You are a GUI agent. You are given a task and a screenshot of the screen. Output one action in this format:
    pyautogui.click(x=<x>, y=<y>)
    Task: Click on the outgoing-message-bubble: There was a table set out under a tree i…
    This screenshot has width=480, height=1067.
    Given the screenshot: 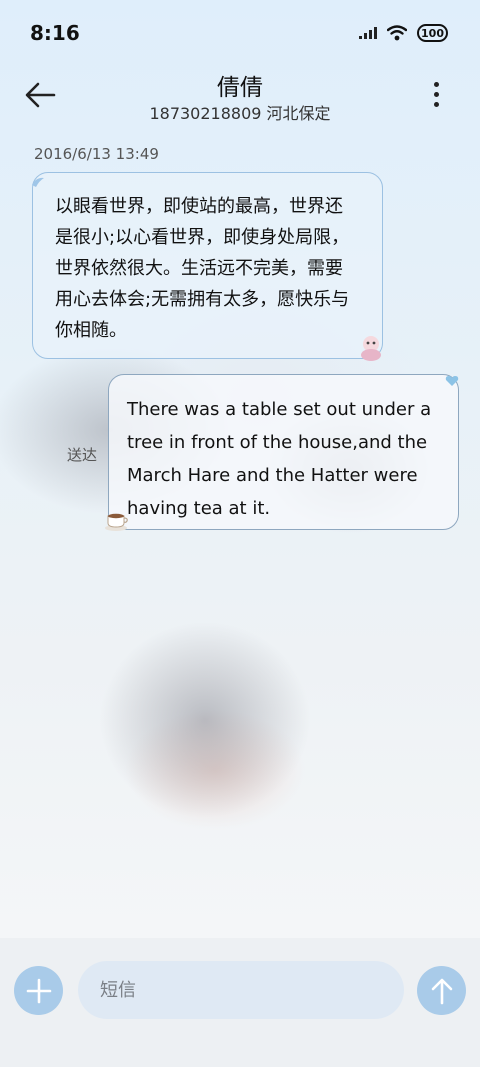 What is the action you would take?
    pyautogui.click(x=283, y=452)
    